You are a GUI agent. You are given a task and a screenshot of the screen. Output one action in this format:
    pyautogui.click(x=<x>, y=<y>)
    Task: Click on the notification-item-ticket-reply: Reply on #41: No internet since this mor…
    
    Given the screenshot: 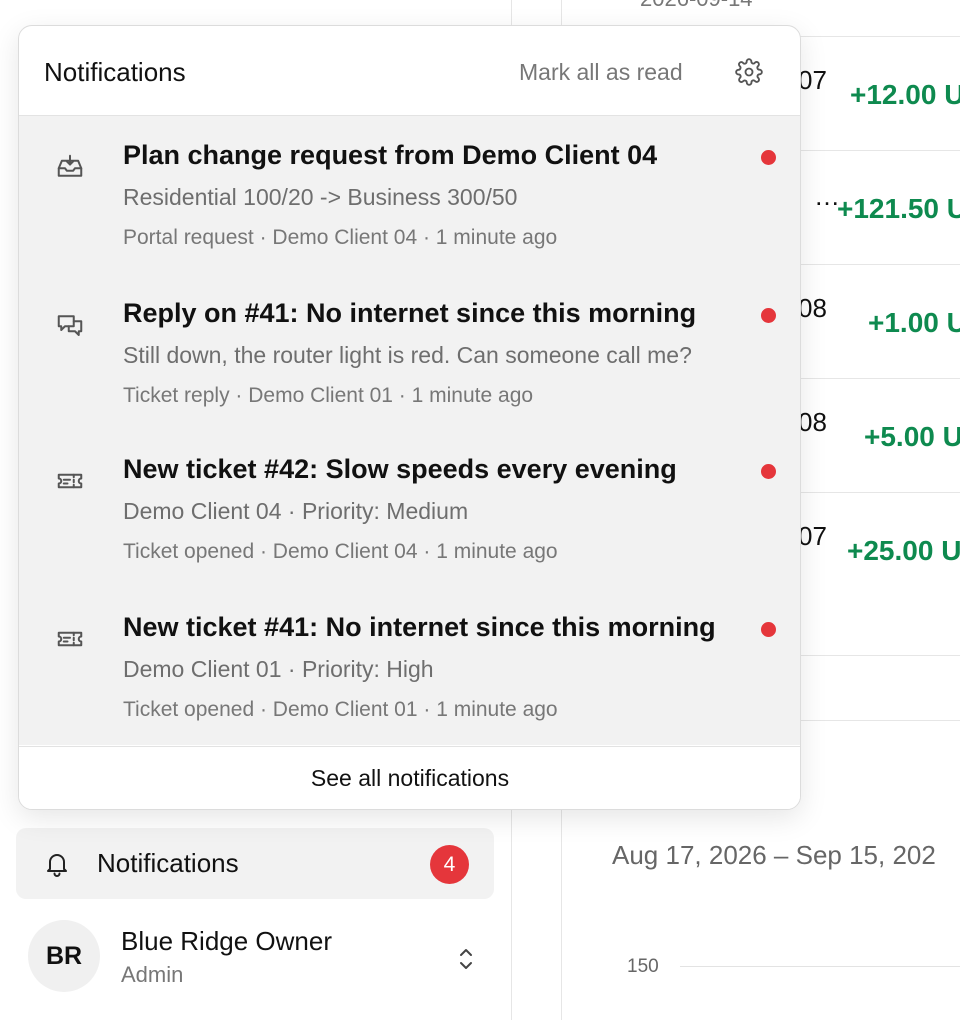 What is the action you would take?
    pyautogui.click(x=409, y=353)
    